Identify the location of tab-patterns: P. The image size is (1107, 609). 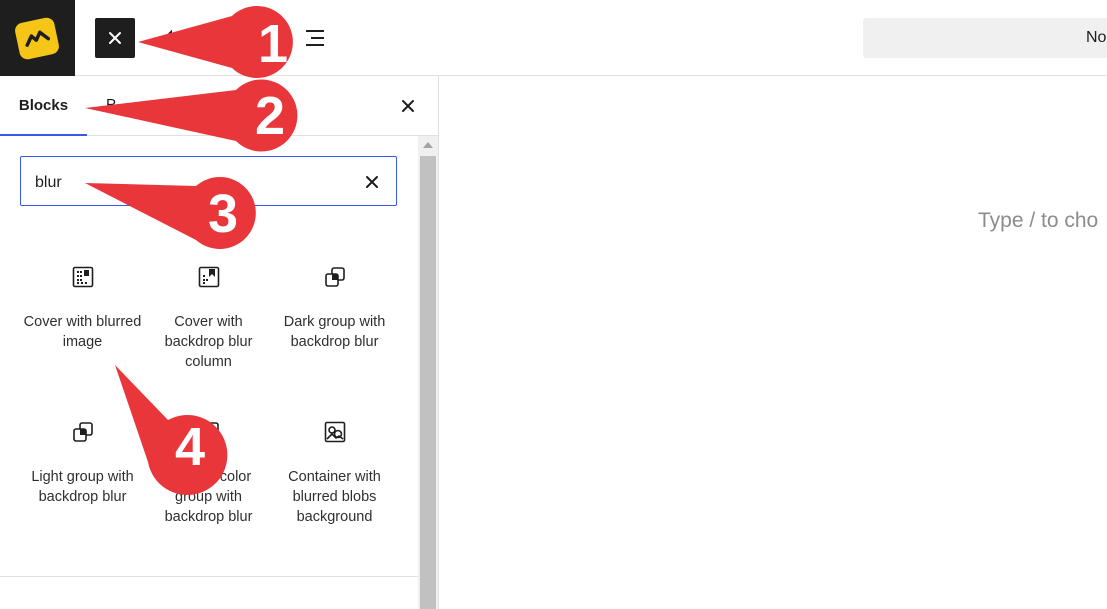
(116, 104).